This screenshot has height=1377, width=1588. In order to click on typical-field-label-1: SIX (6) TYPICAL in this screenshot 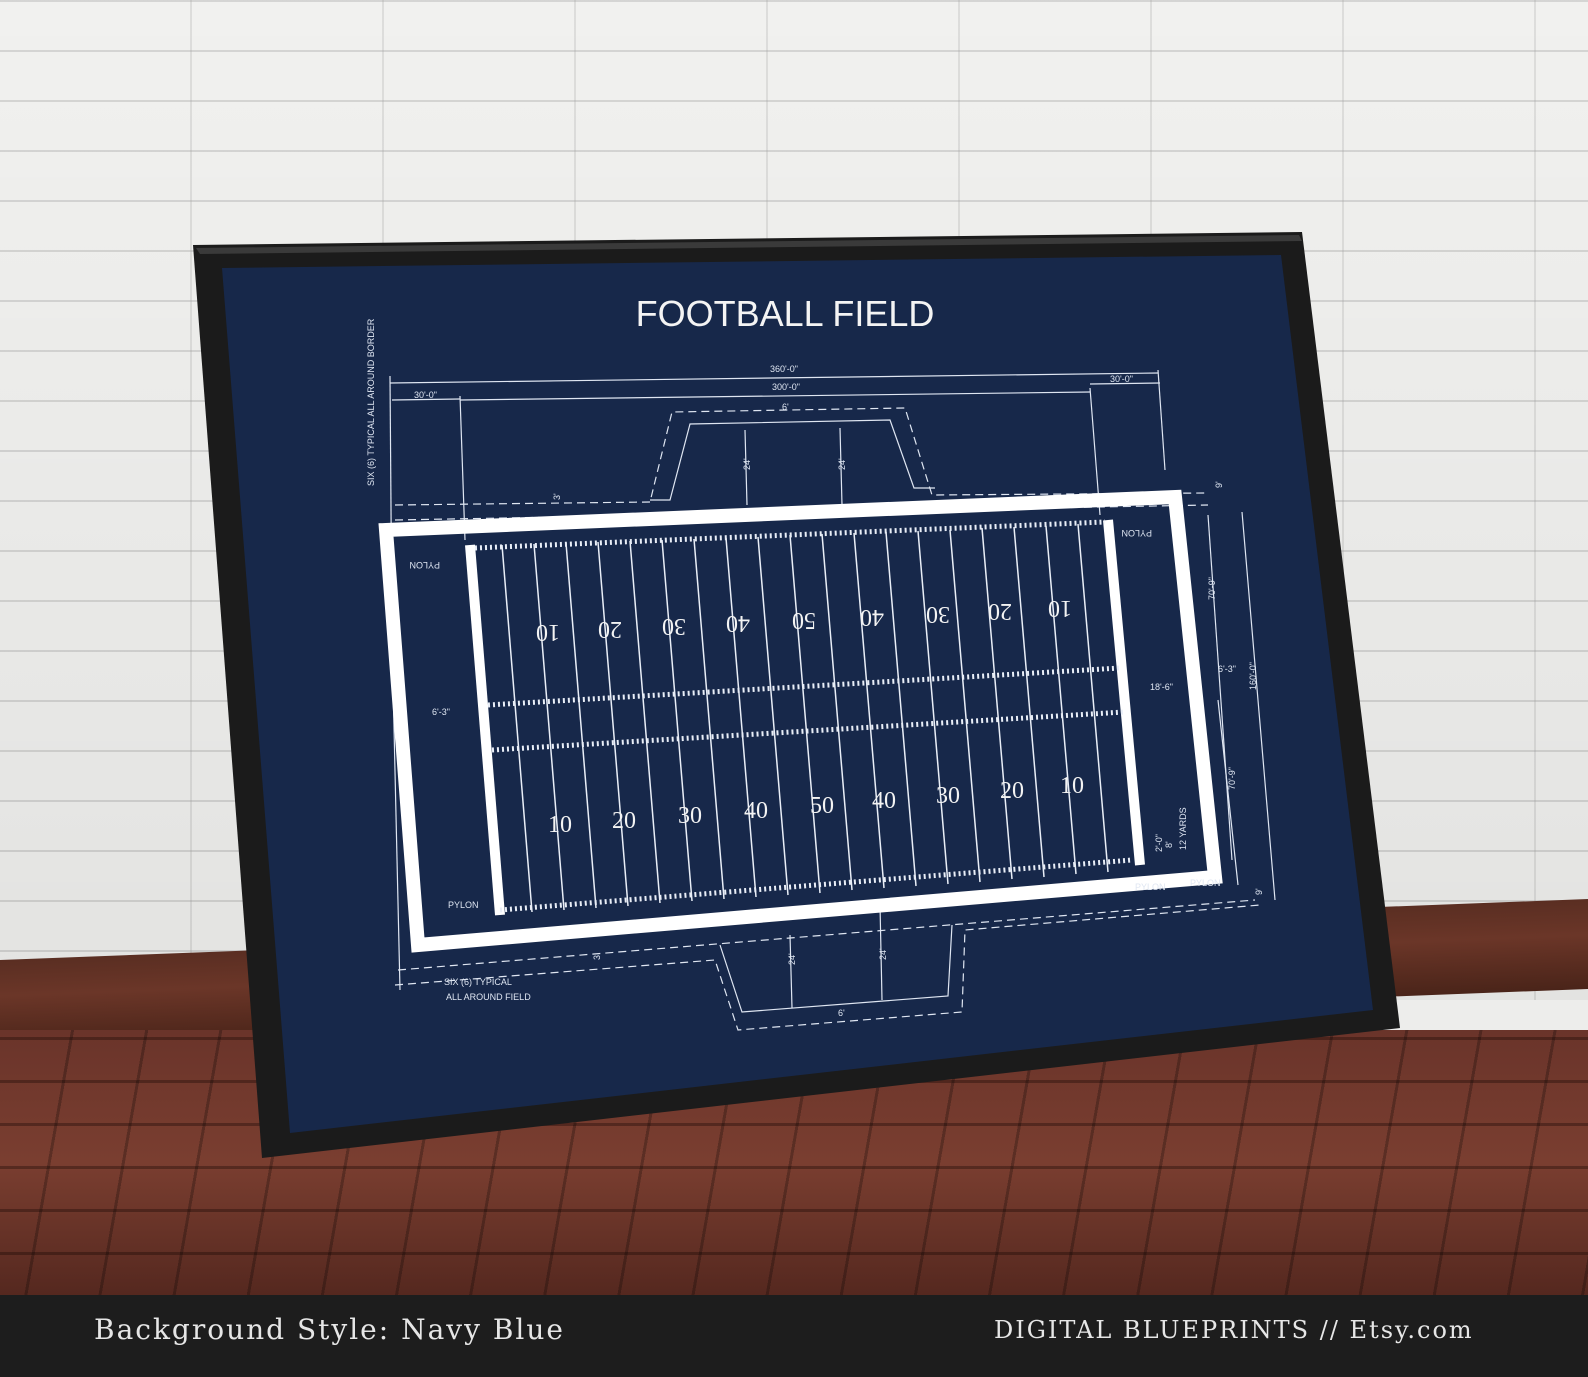, I will do `click(478, 982)`.